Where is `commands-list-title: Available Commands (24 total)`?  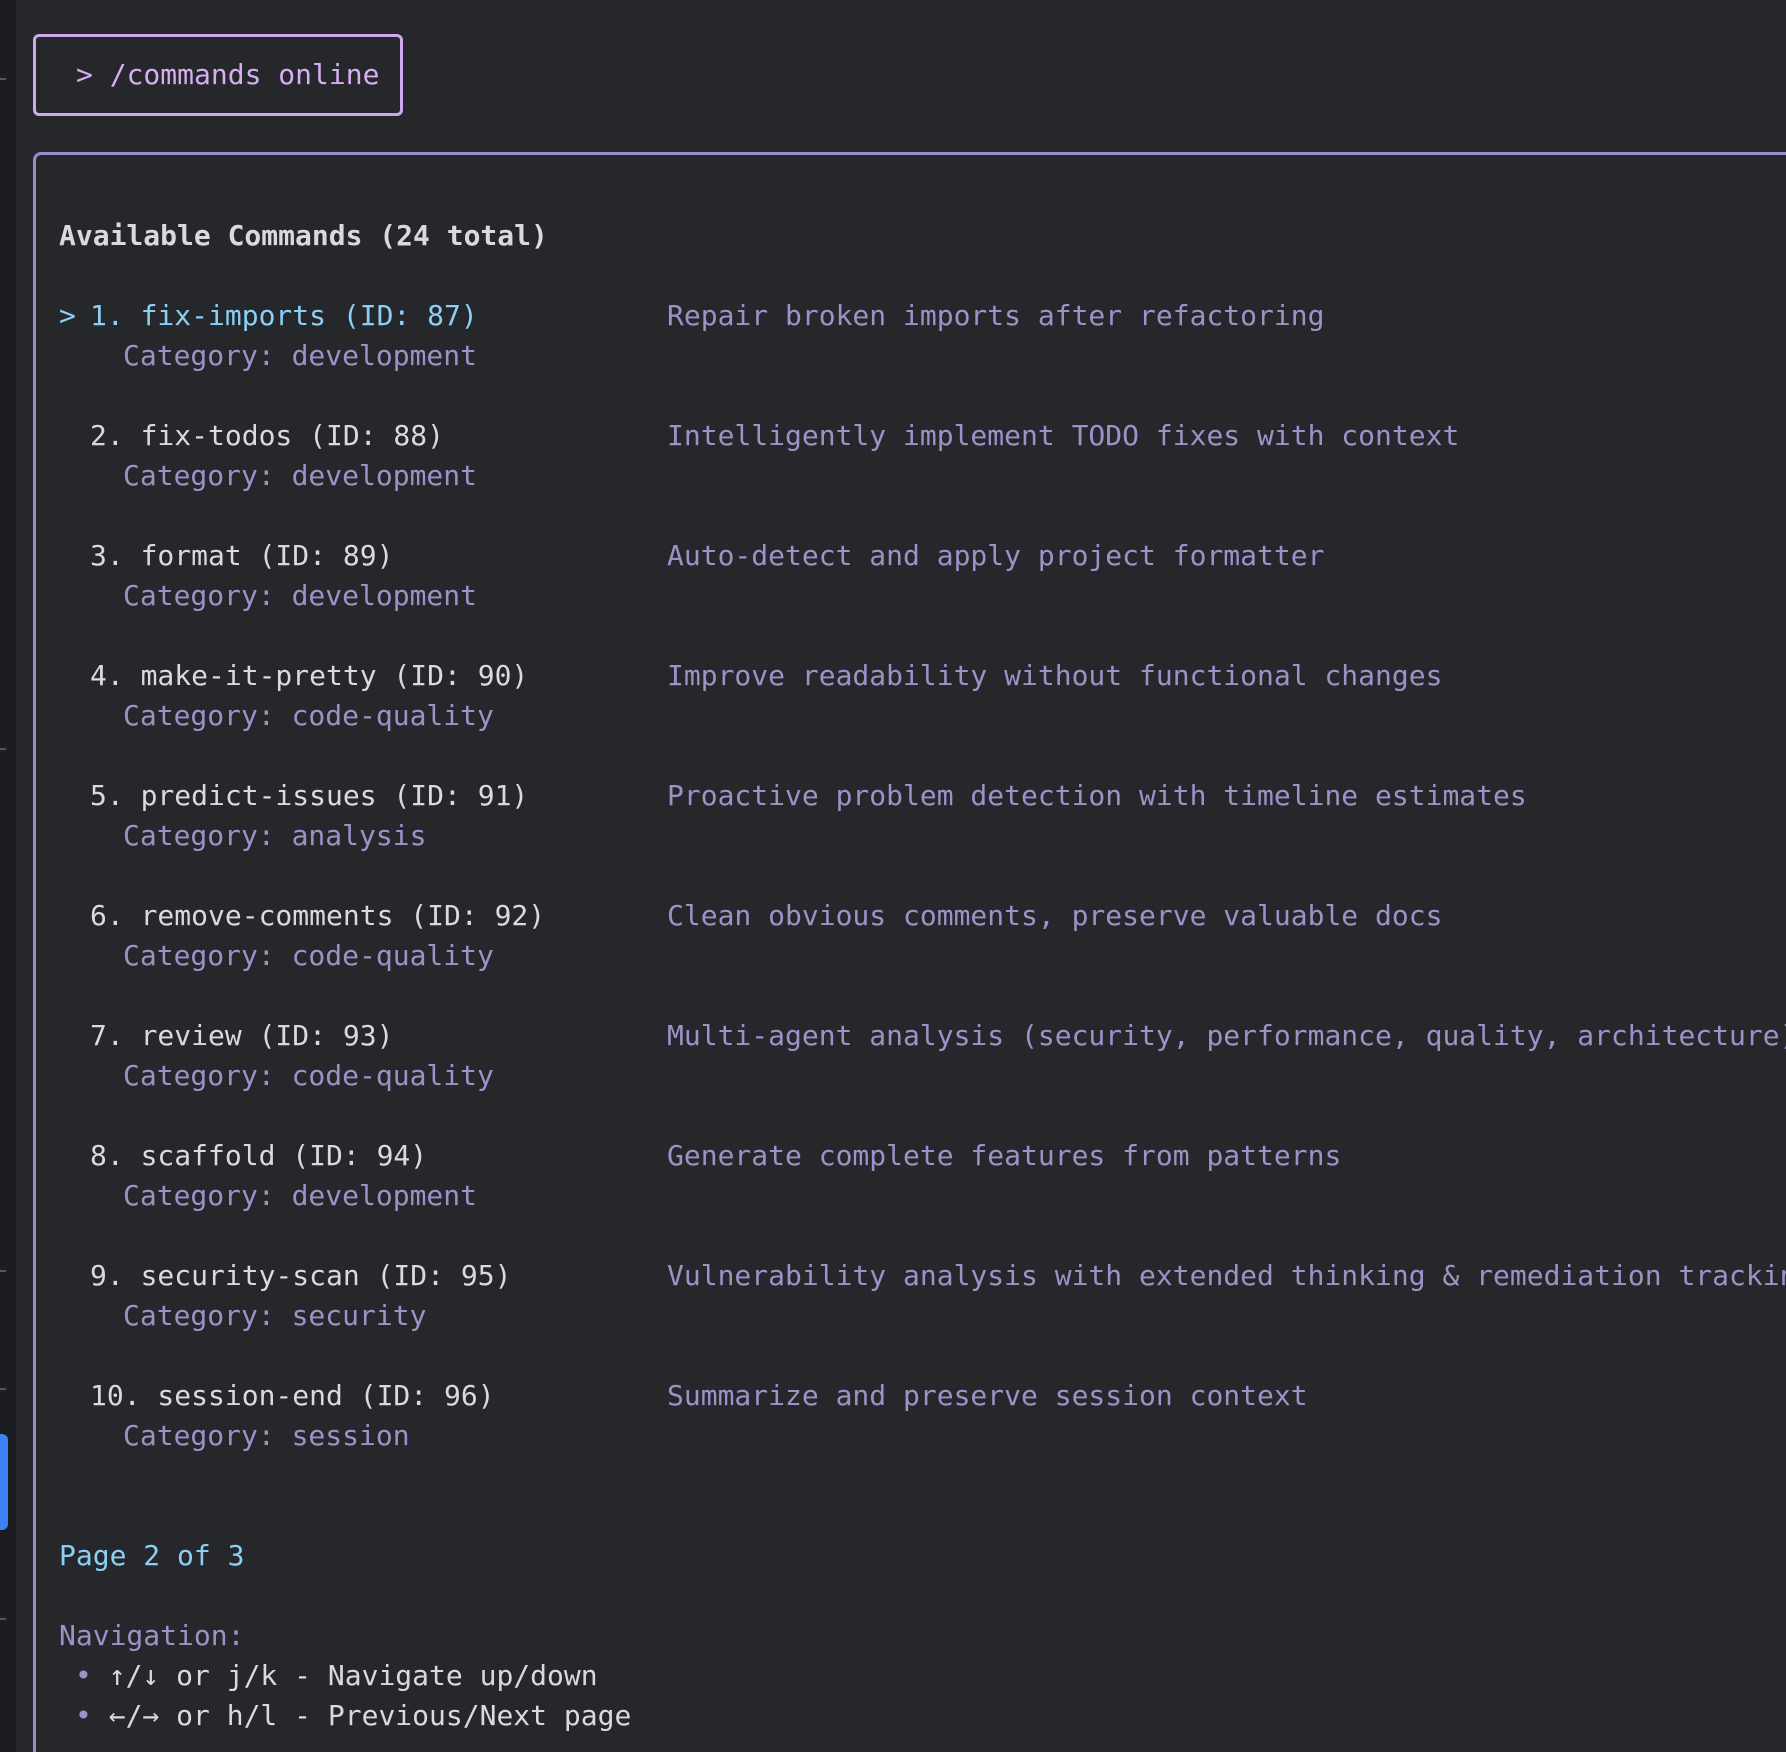 commands-list-title: Available Commands (24 total) is located at coordinates (303, 235).